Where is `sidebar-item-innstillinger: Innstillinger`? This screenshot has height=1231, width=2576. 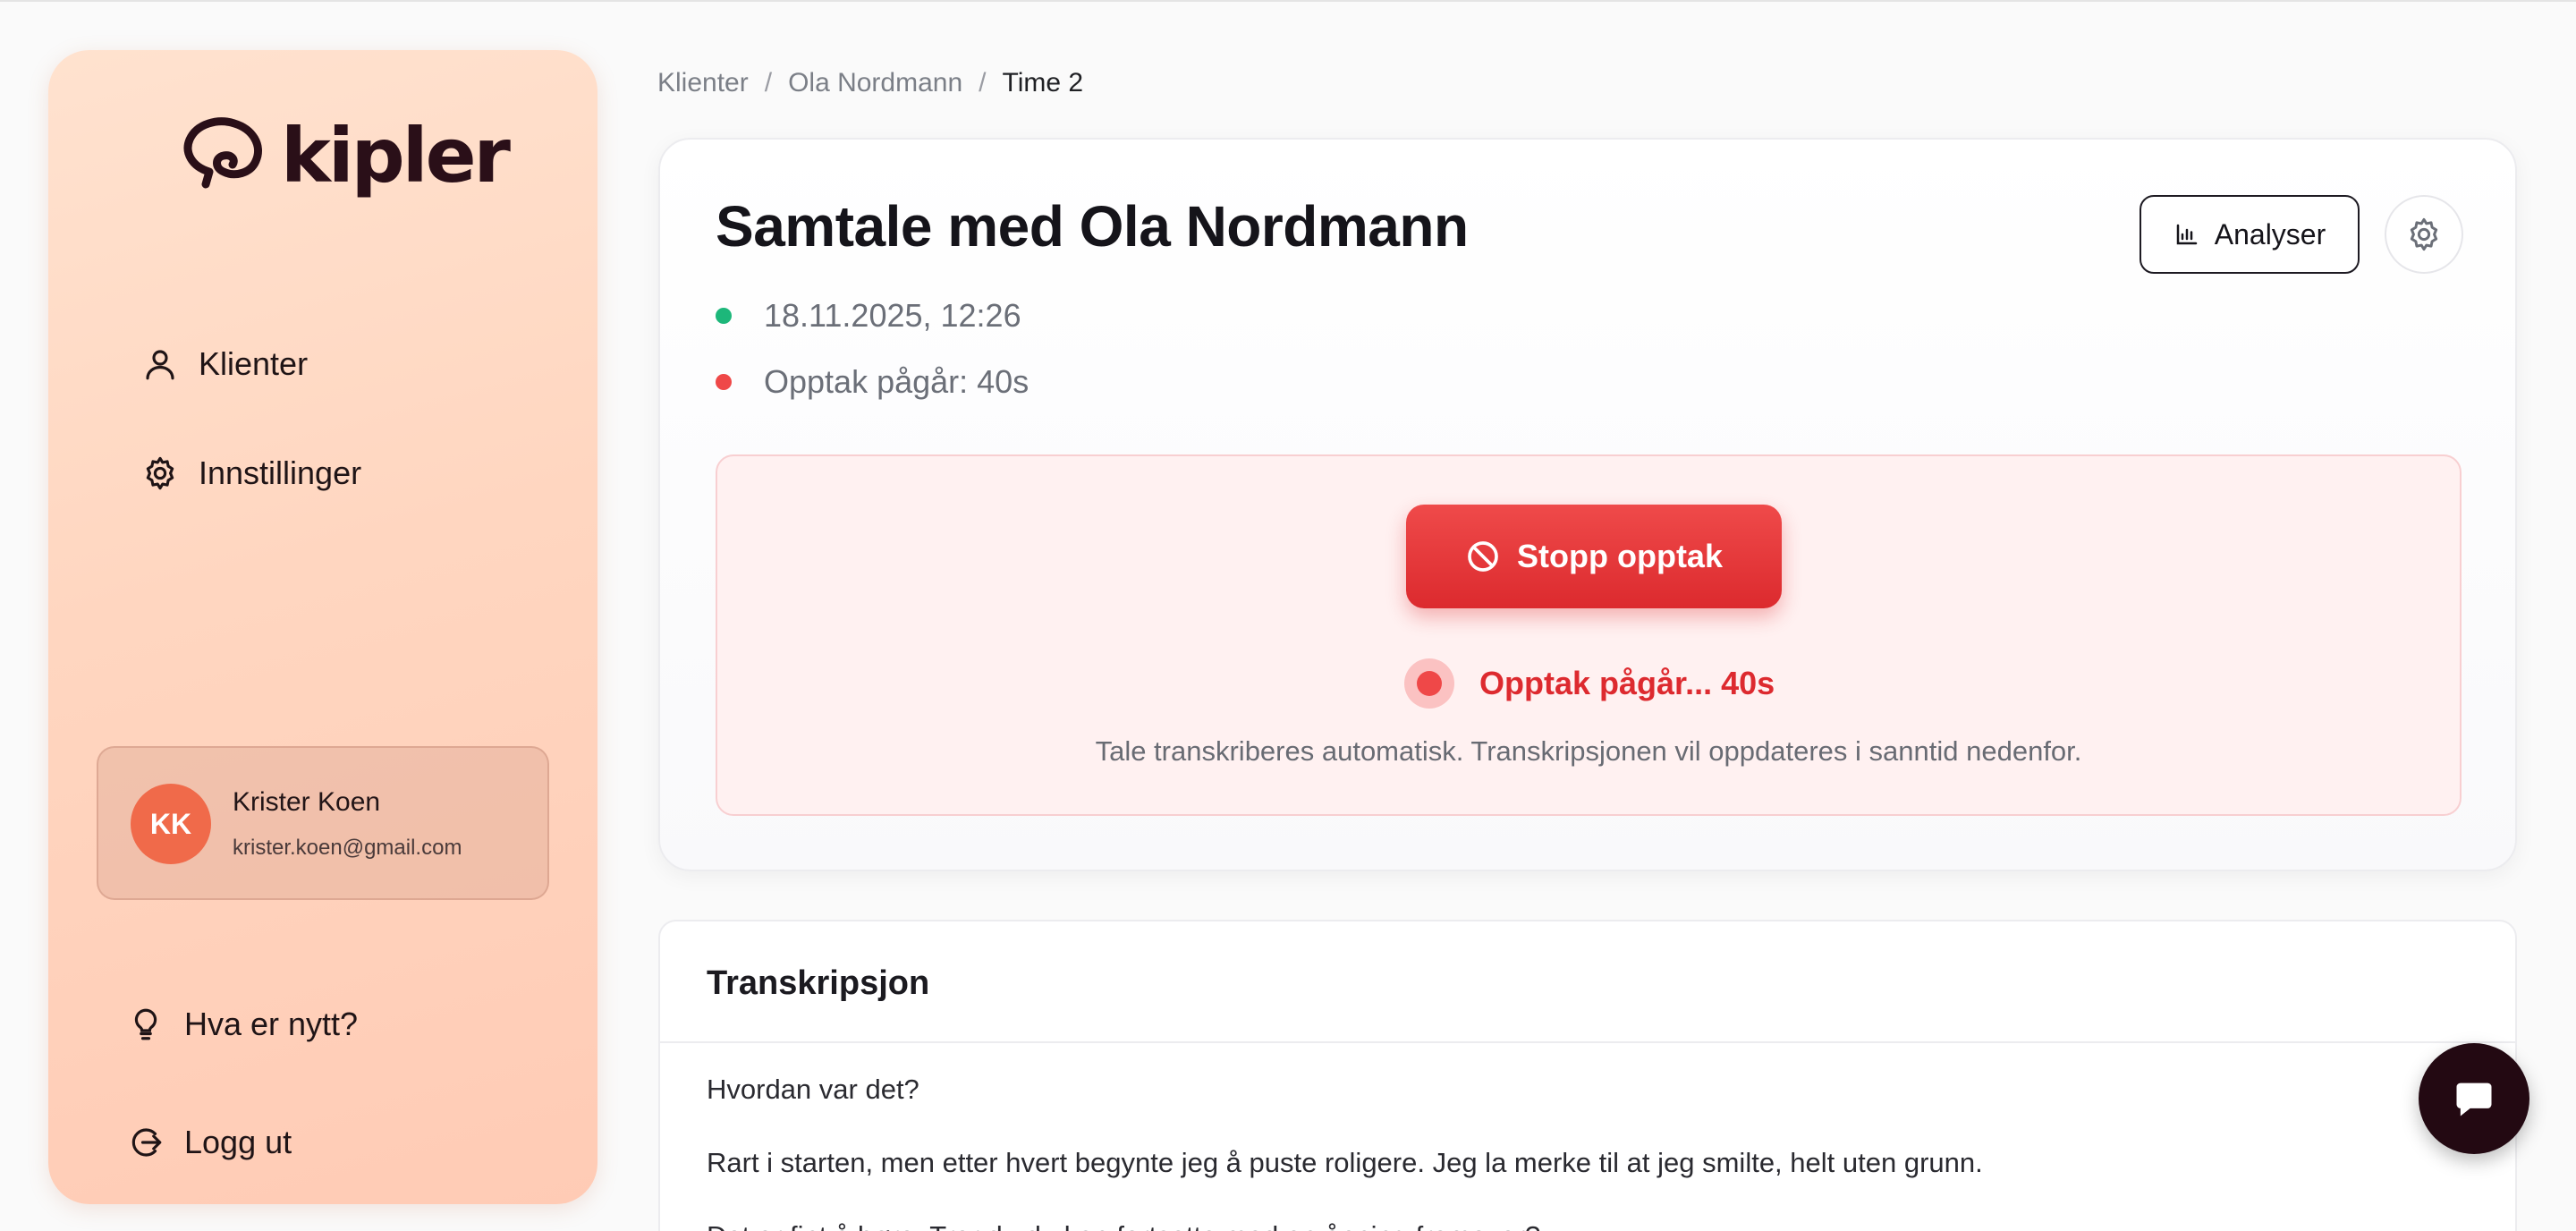 sidebar-item-innstillinger: Innstillinger is located at coordinates (251, 473).